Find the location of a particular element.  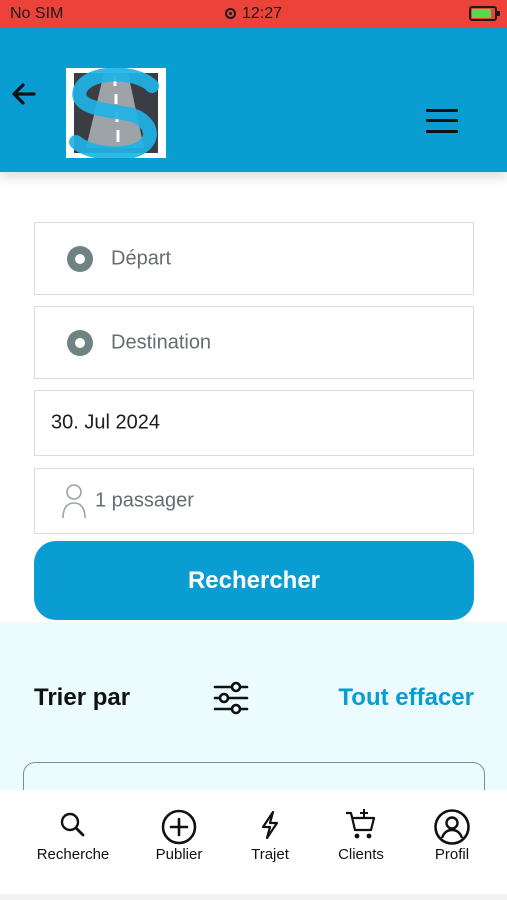

cart-icon is located at coordinates (361, 824).